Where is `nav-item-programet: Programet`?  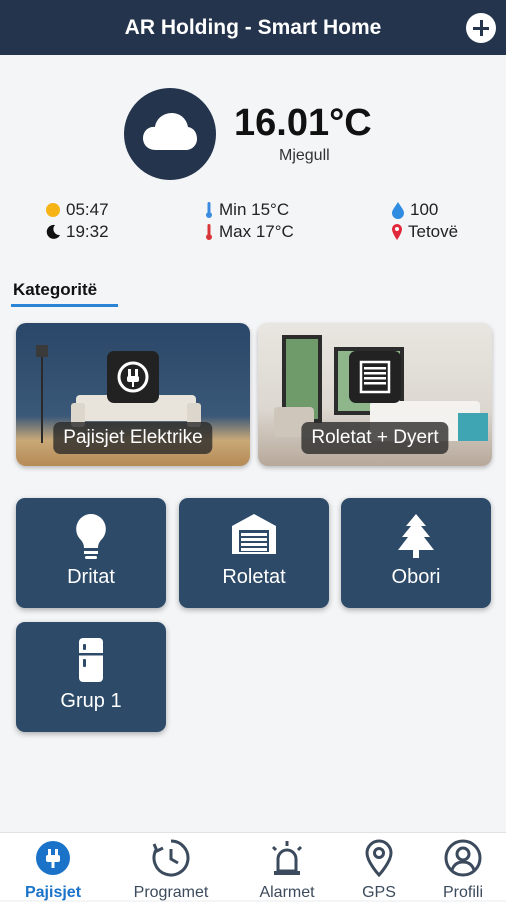
nav-item-programet: Programet is located at coordinates (171, 870).